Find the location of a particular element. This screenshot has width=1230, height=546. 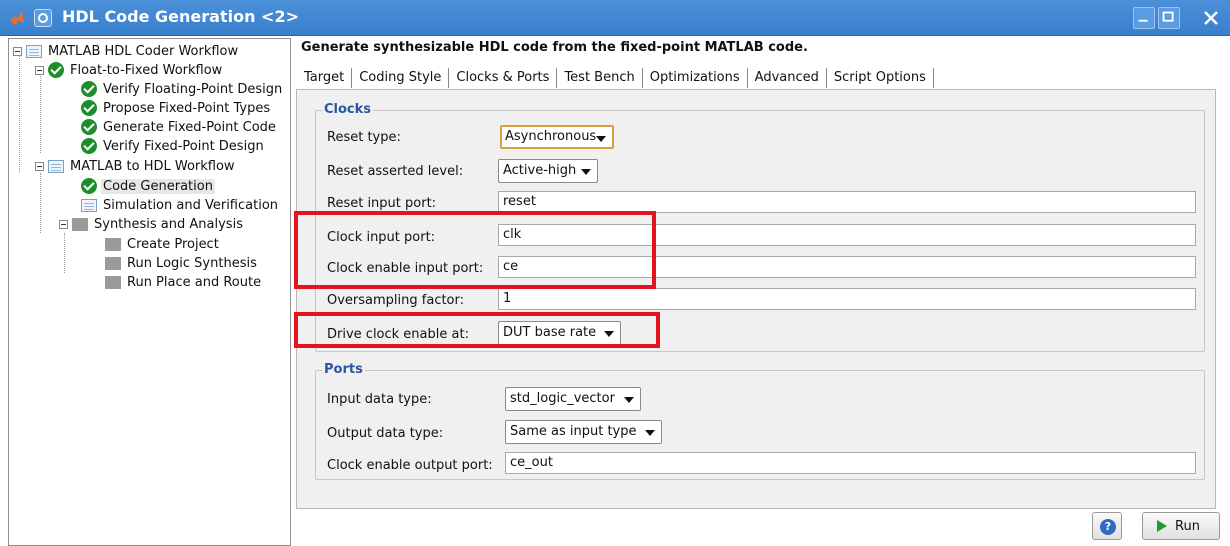

reset-level-label: Reset asserted level: is located at coordinates (395, 171).